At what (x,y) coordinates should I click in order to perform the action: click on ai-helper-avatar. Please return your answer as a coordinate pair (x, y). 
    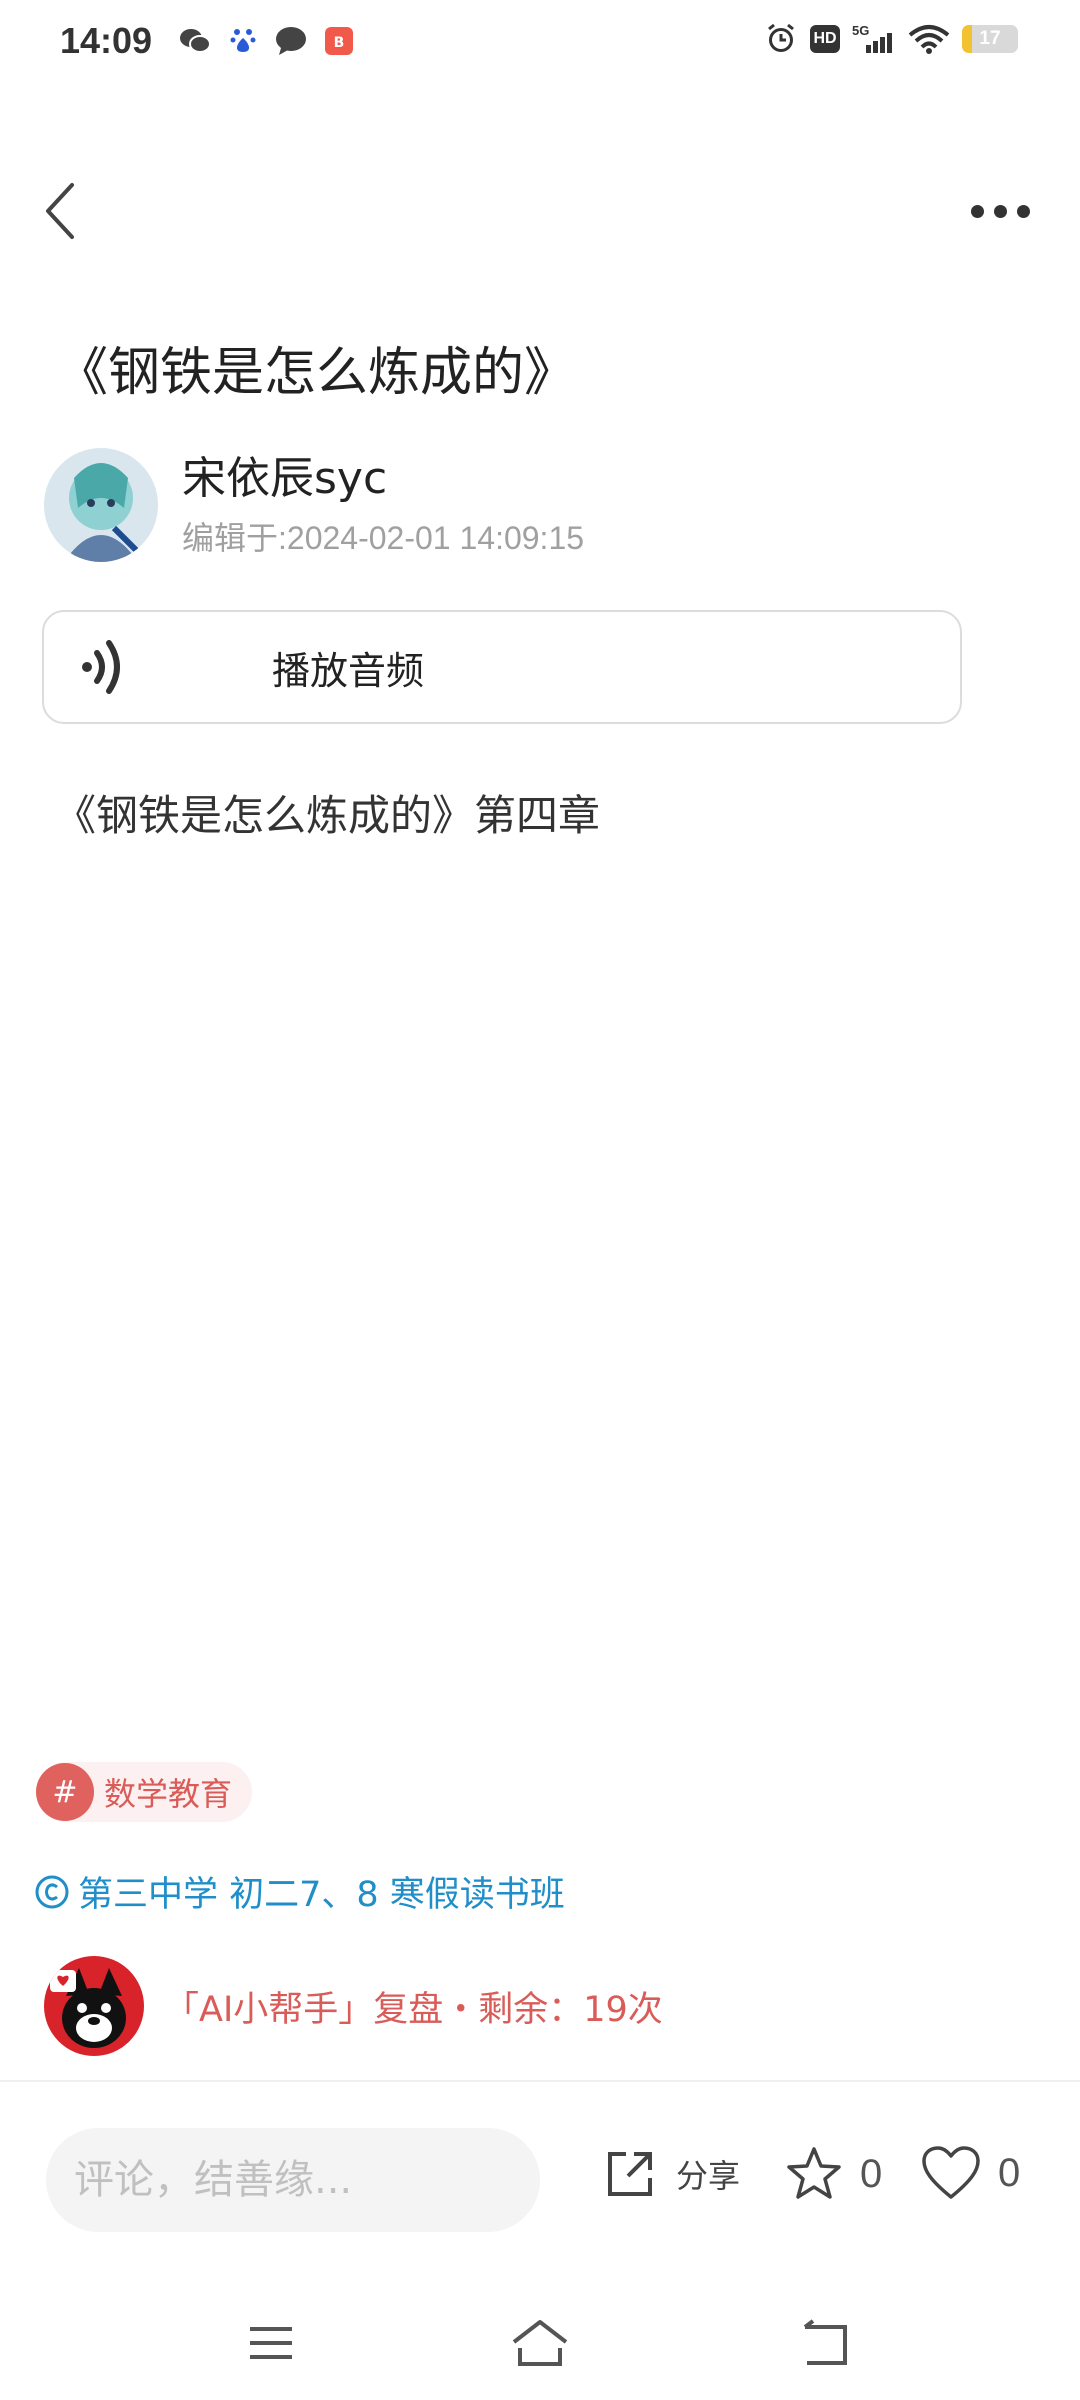
    Looking at the image, I should click on (94, 2006).